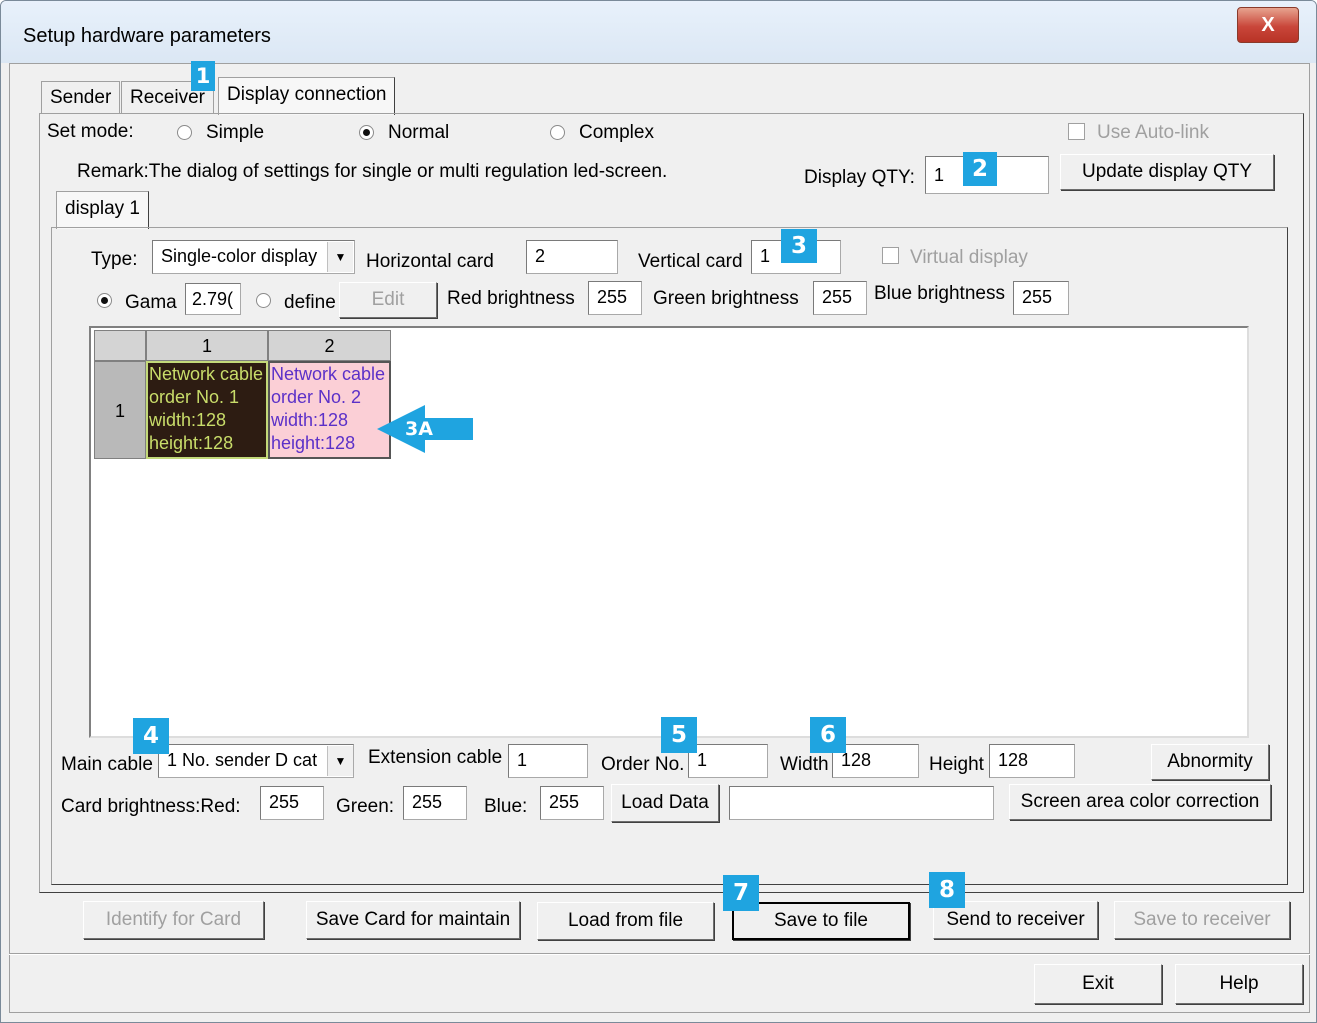 The height and width of the screenshot is (1023, 1317). What do you see at coordinates (184, 132) in the screenshot?
I see `simple-radio` at bounding box center [184, 132].